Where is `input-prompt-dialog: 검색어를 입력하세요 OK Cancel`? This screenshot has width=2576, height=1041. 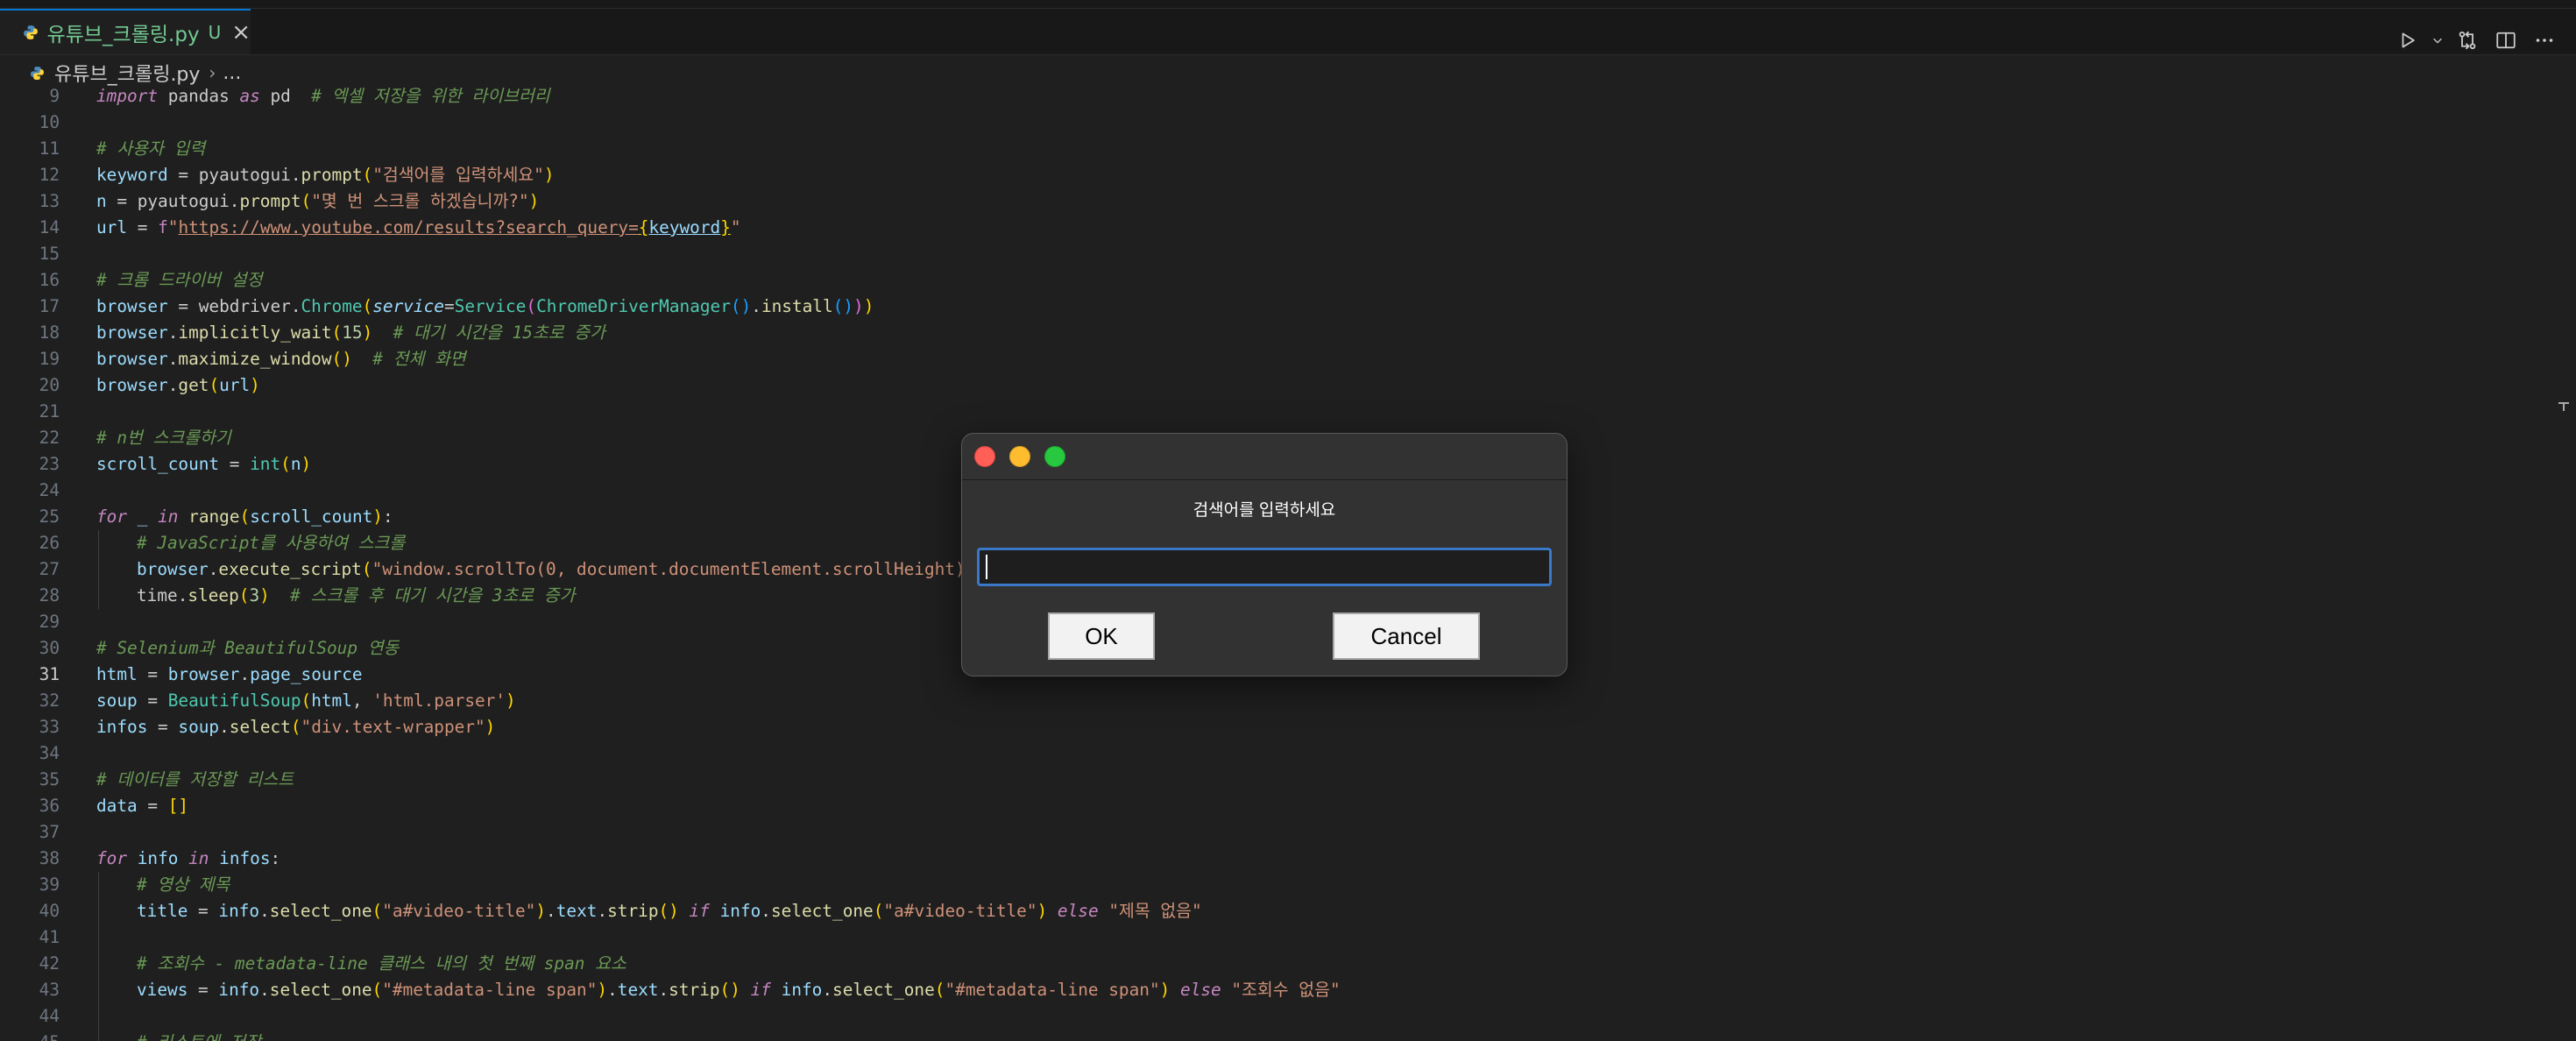 input-prompt-dialog: 검색어를 입력하세요 OK Cancel is located at coordinates (1264, 555).